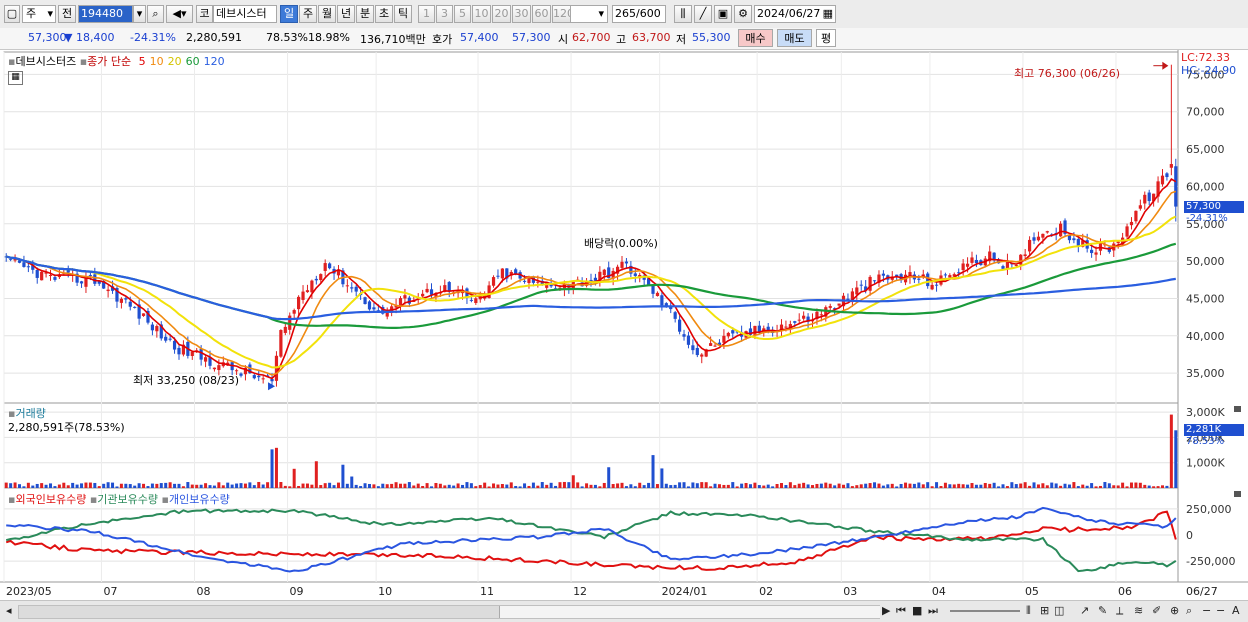 This screenshot has height=622, width=1248. Describe the element at coordinates (541, 14) in the screenshot. I see `interval-button-60: 60` at that location.